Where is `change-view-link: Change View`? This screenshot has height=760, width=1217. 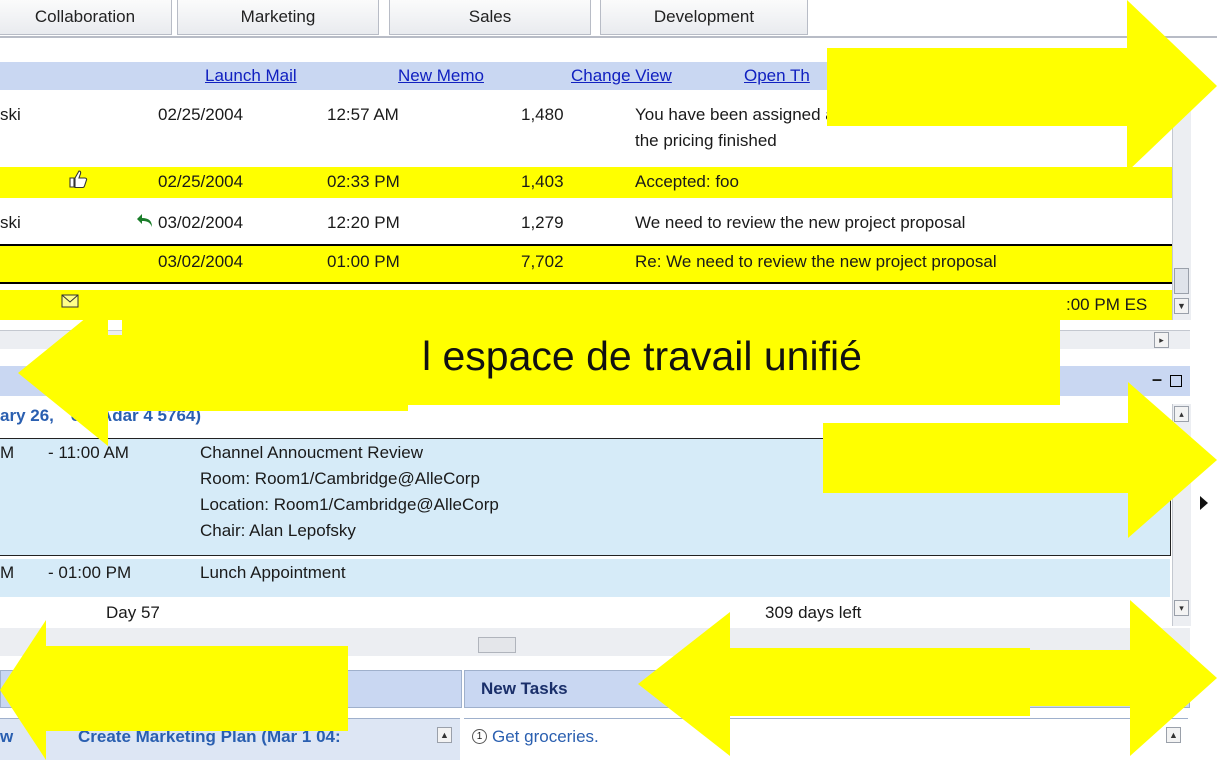 change-view-link: Change View is located at coordinates (621, 76).